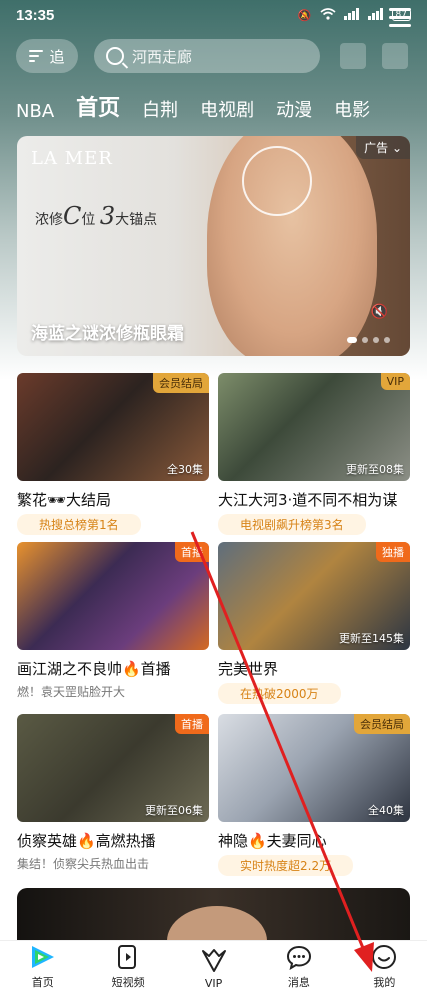 The height and width of the screenshot is (996, 427). Describe the element at coordinates (384, 957) in the screenshot. I see `profile-smile-icon` at that location.